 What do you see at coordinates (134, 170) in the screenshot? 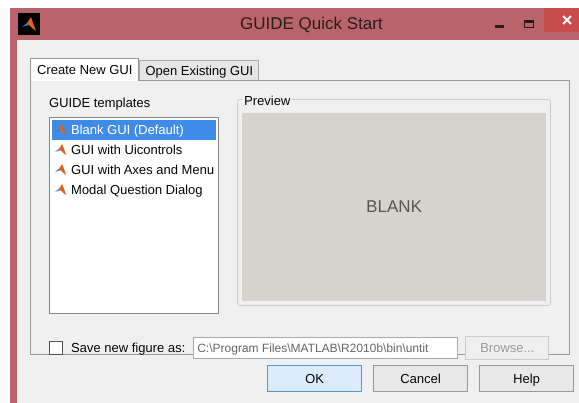
I see `template-item: GUI with Axes and Menu` at bounding box center [134, 170].